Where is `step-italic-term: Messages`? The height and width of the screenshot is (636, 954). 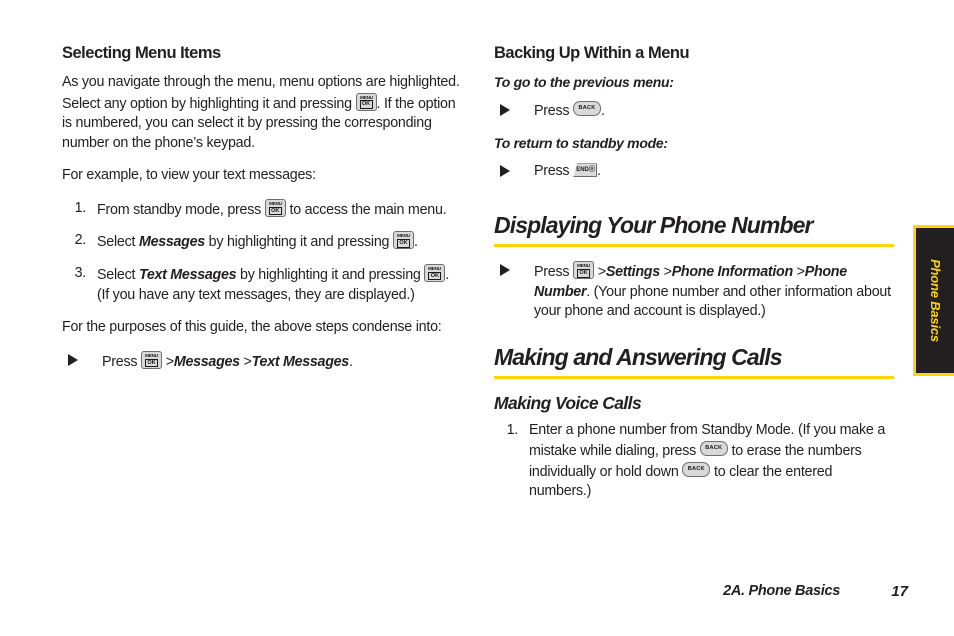
step-italic-term: Messages is located at coordinates (171, 242).